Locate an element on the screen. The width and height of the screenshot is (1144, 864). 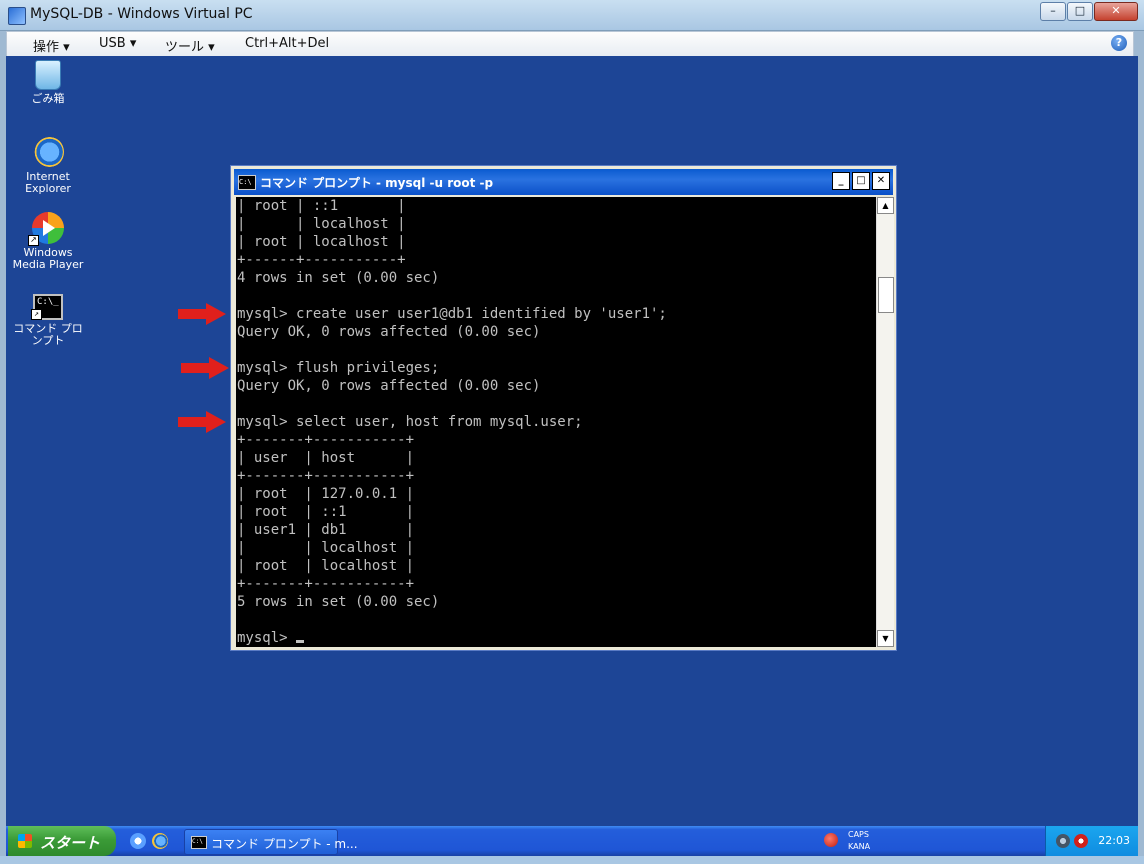
command-prompt-title: コマンド プロンプト - mysql -u root -p is located at coordinates (377, 183).